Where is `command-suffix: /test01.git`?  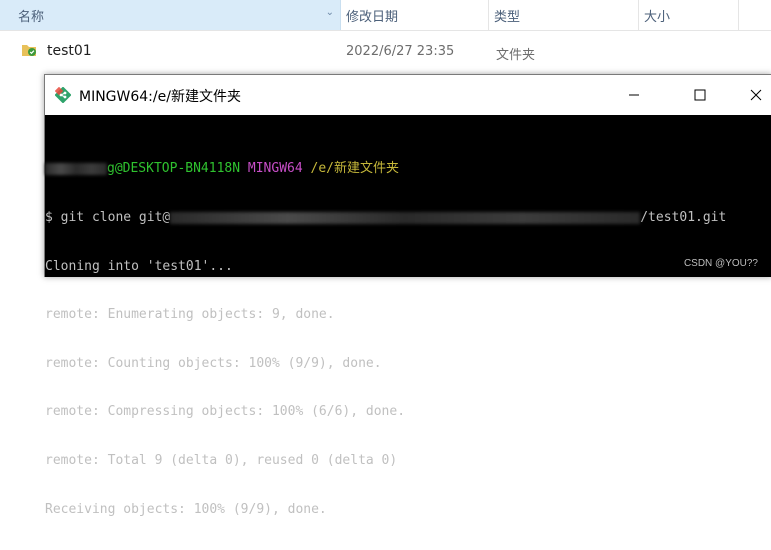 command-suffix: /test01.git is located at coordinates (683, 217).